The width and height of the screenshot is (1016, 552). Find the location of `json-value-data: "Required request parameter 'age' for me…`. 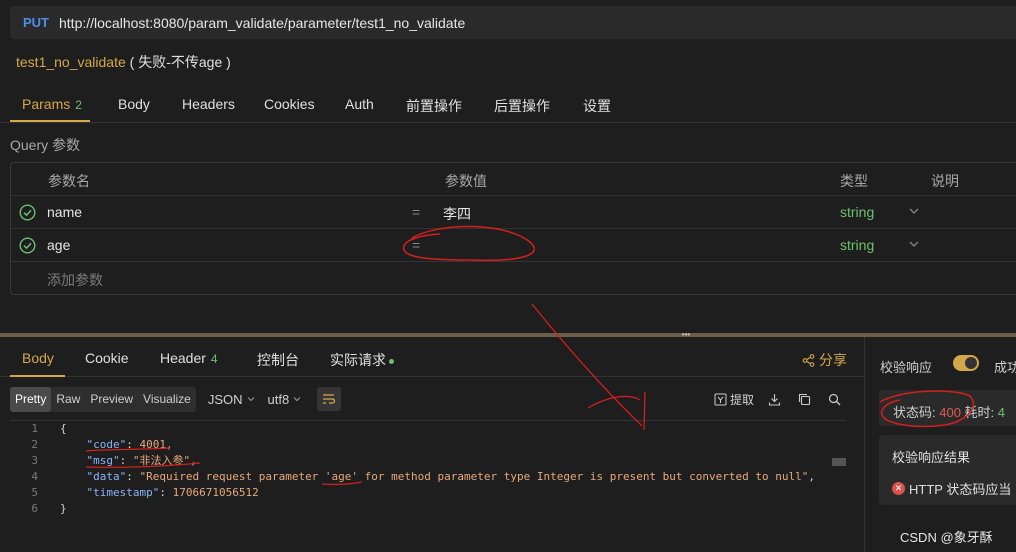

json-value-data: "Required request parameter 'age' for me… is located at coordinates (474, 476).